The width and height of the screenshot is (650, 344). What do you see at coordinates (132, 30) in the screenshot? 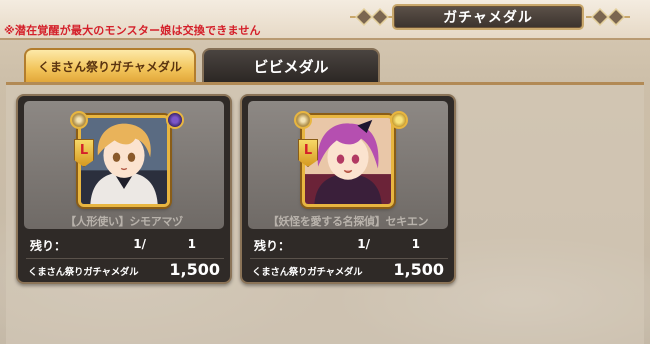
I see `exchange-notice: ※潜在覚醒が最大のモンスター娘は交換できません` at bounding box center [132, 30].